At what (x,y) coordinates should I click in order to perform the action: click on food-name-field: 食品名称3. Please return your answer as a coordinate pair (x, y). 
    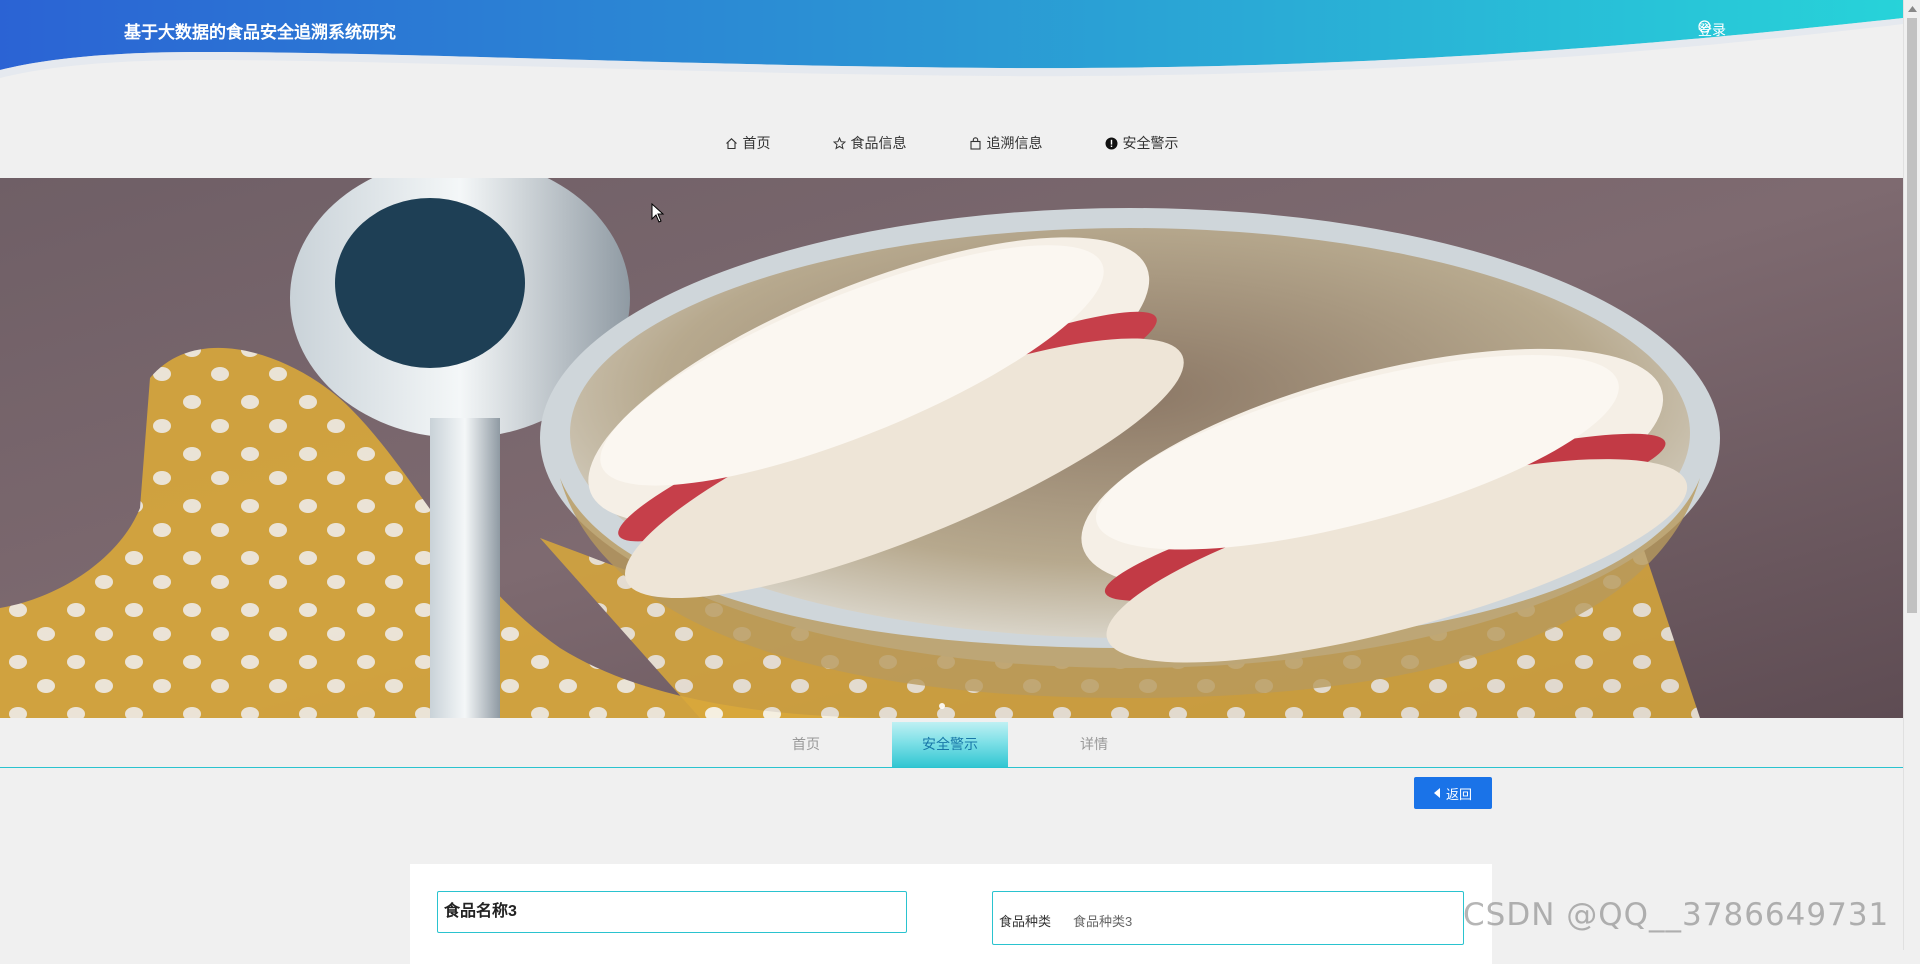
    Looking at the image, I should click on (672, 912).